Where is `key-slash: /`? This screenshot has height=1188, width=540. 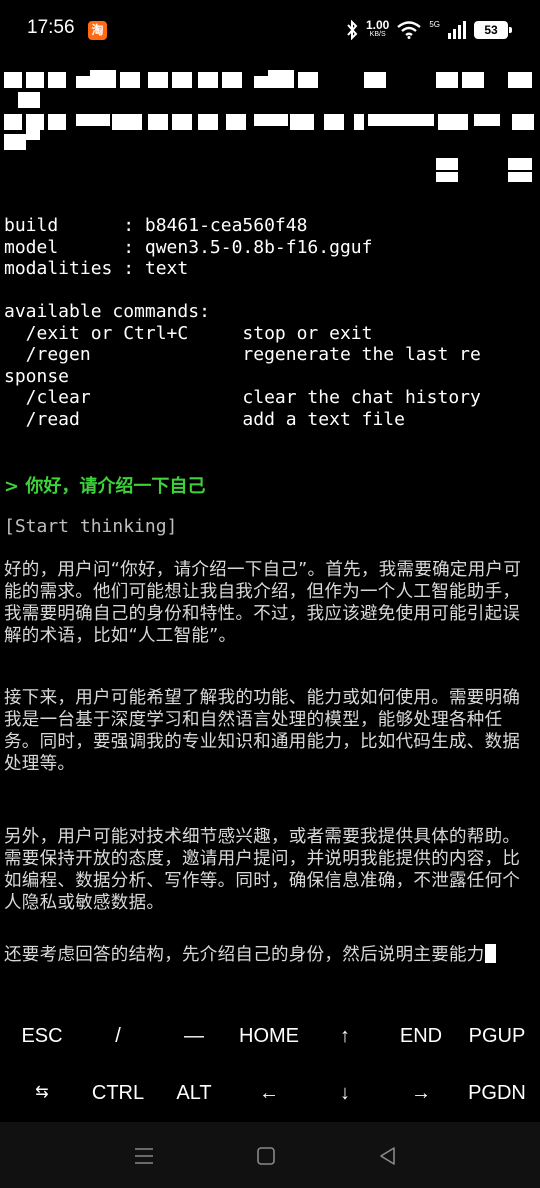
key-slash: / is located at coordinates (118, 1036).